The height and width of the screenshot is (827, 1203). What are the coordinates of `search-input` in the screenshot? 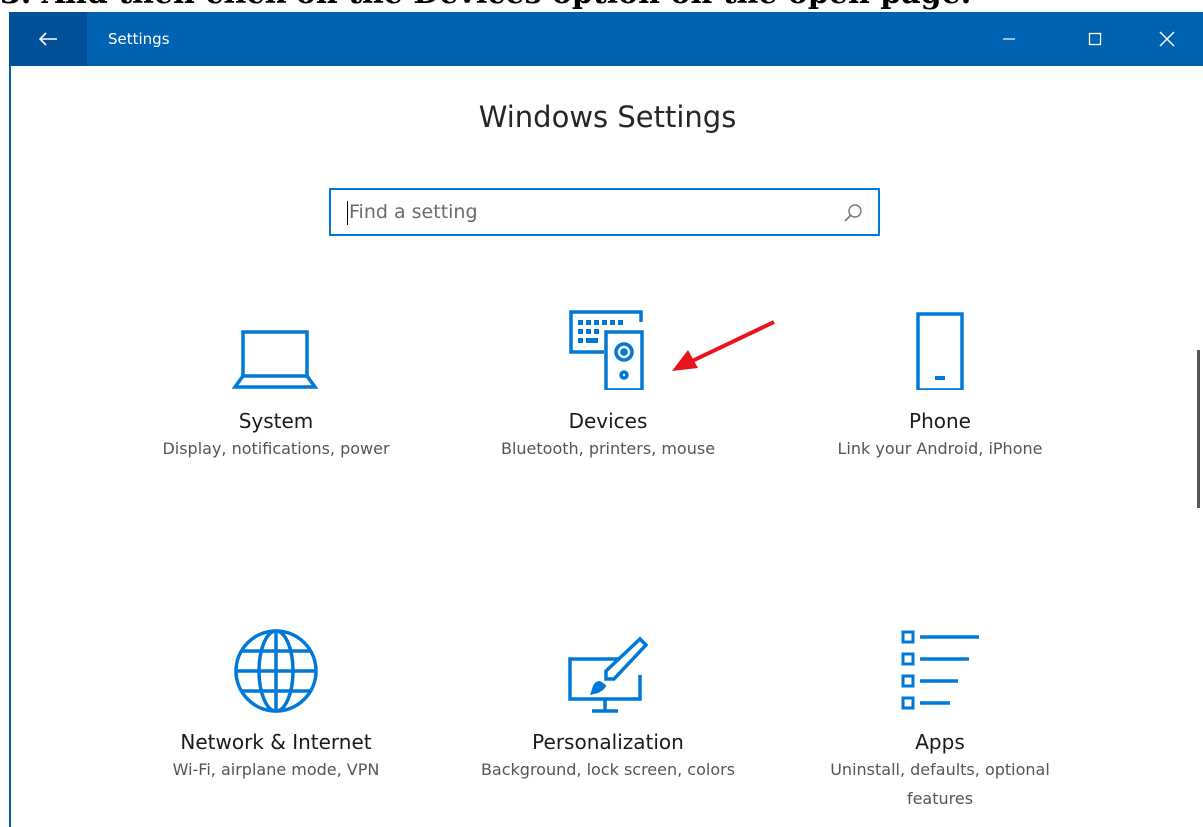 It's located at (589, 212).